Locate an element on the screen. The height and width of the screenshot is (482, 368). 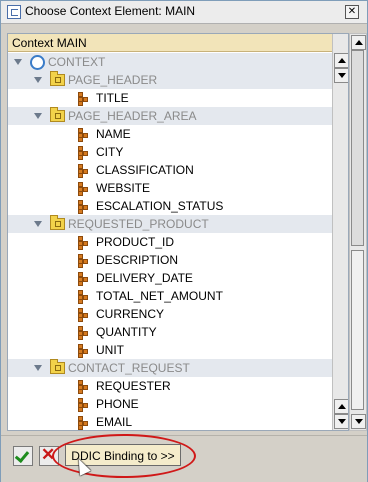
tree-item-label: TITLE is located at coordinates (112, 98).